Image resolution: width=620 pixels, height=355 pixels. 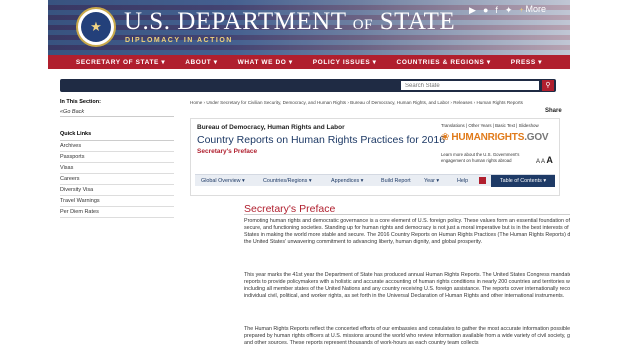 What do you see at coordinates (496, 10) in the screenshot?
I see `facebook-icon: f` at bounding box center [496, 10].